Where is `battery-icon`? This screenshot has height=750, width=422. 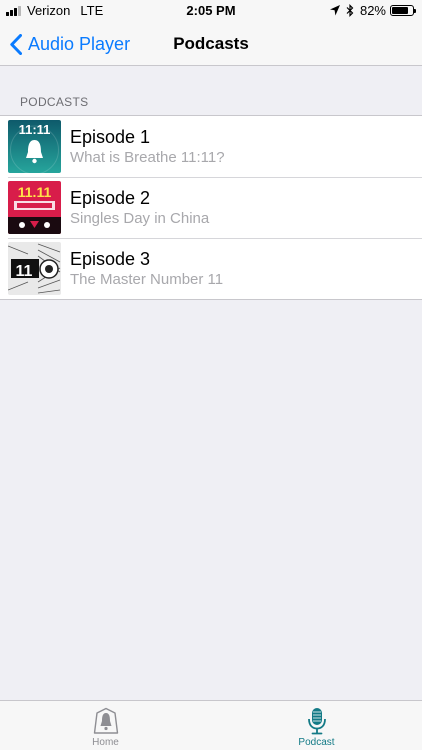 battery-icon is located at coordinates (403, 10).